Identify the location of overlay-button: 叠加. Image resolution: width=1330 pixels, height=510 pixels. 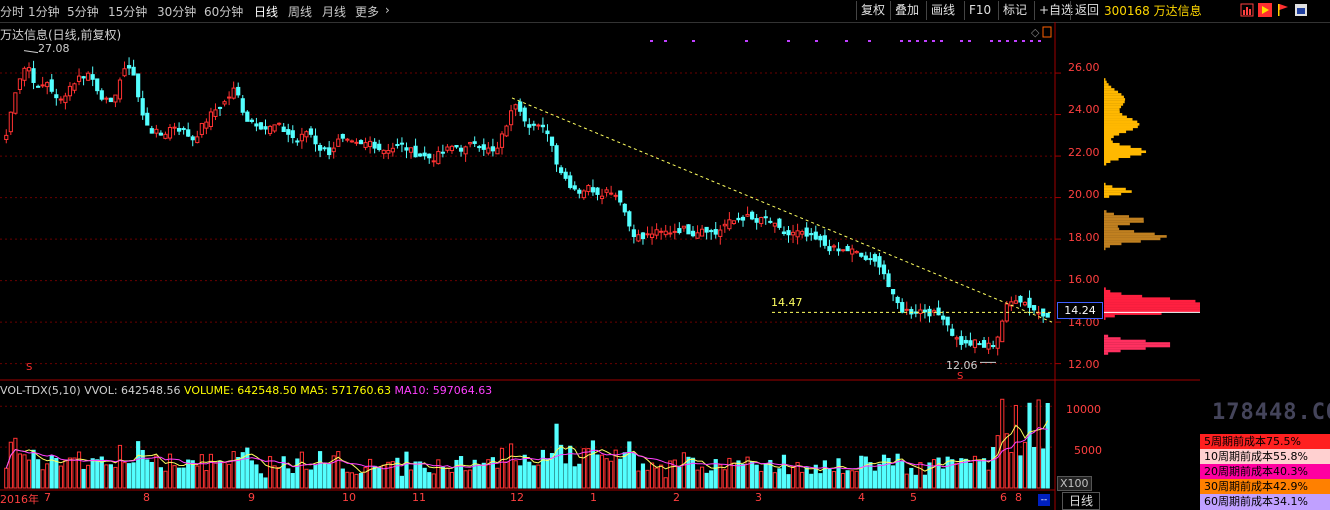
(906, 10).